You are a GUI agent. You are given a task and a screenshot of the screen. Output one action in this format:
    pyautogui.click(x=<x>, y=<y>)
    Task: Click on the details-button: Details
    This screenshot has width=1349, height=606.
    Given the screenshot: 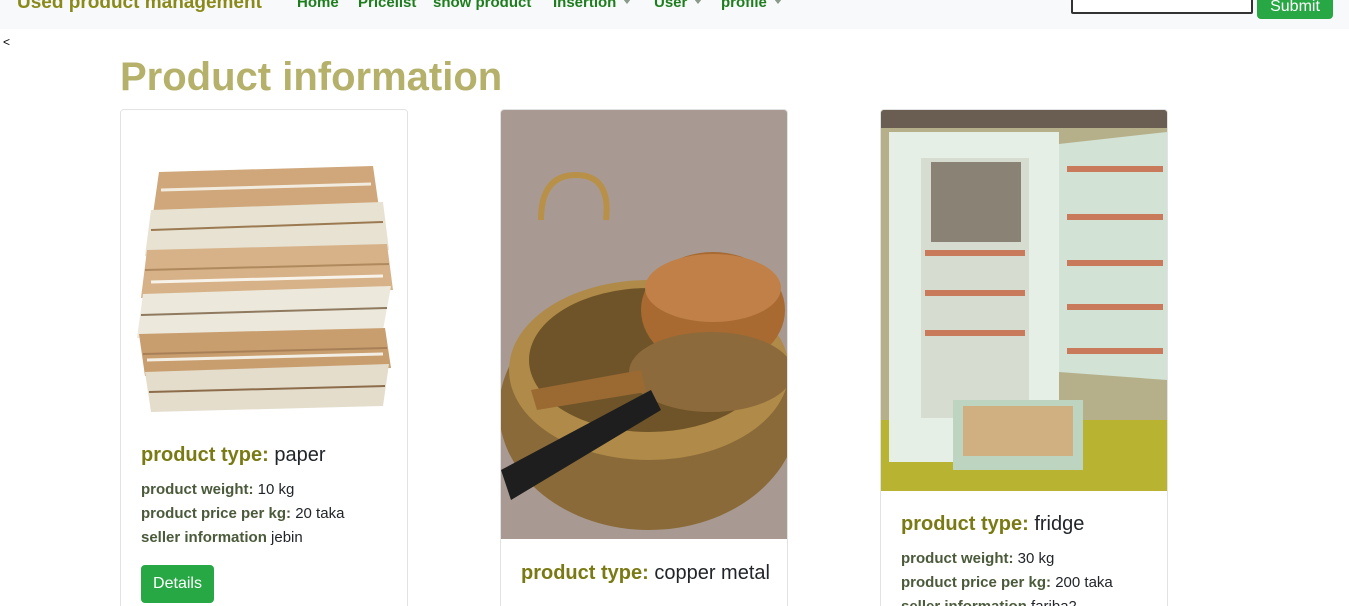 What is the action you would take?
    pyautogui.click(x=177, y=584)
    